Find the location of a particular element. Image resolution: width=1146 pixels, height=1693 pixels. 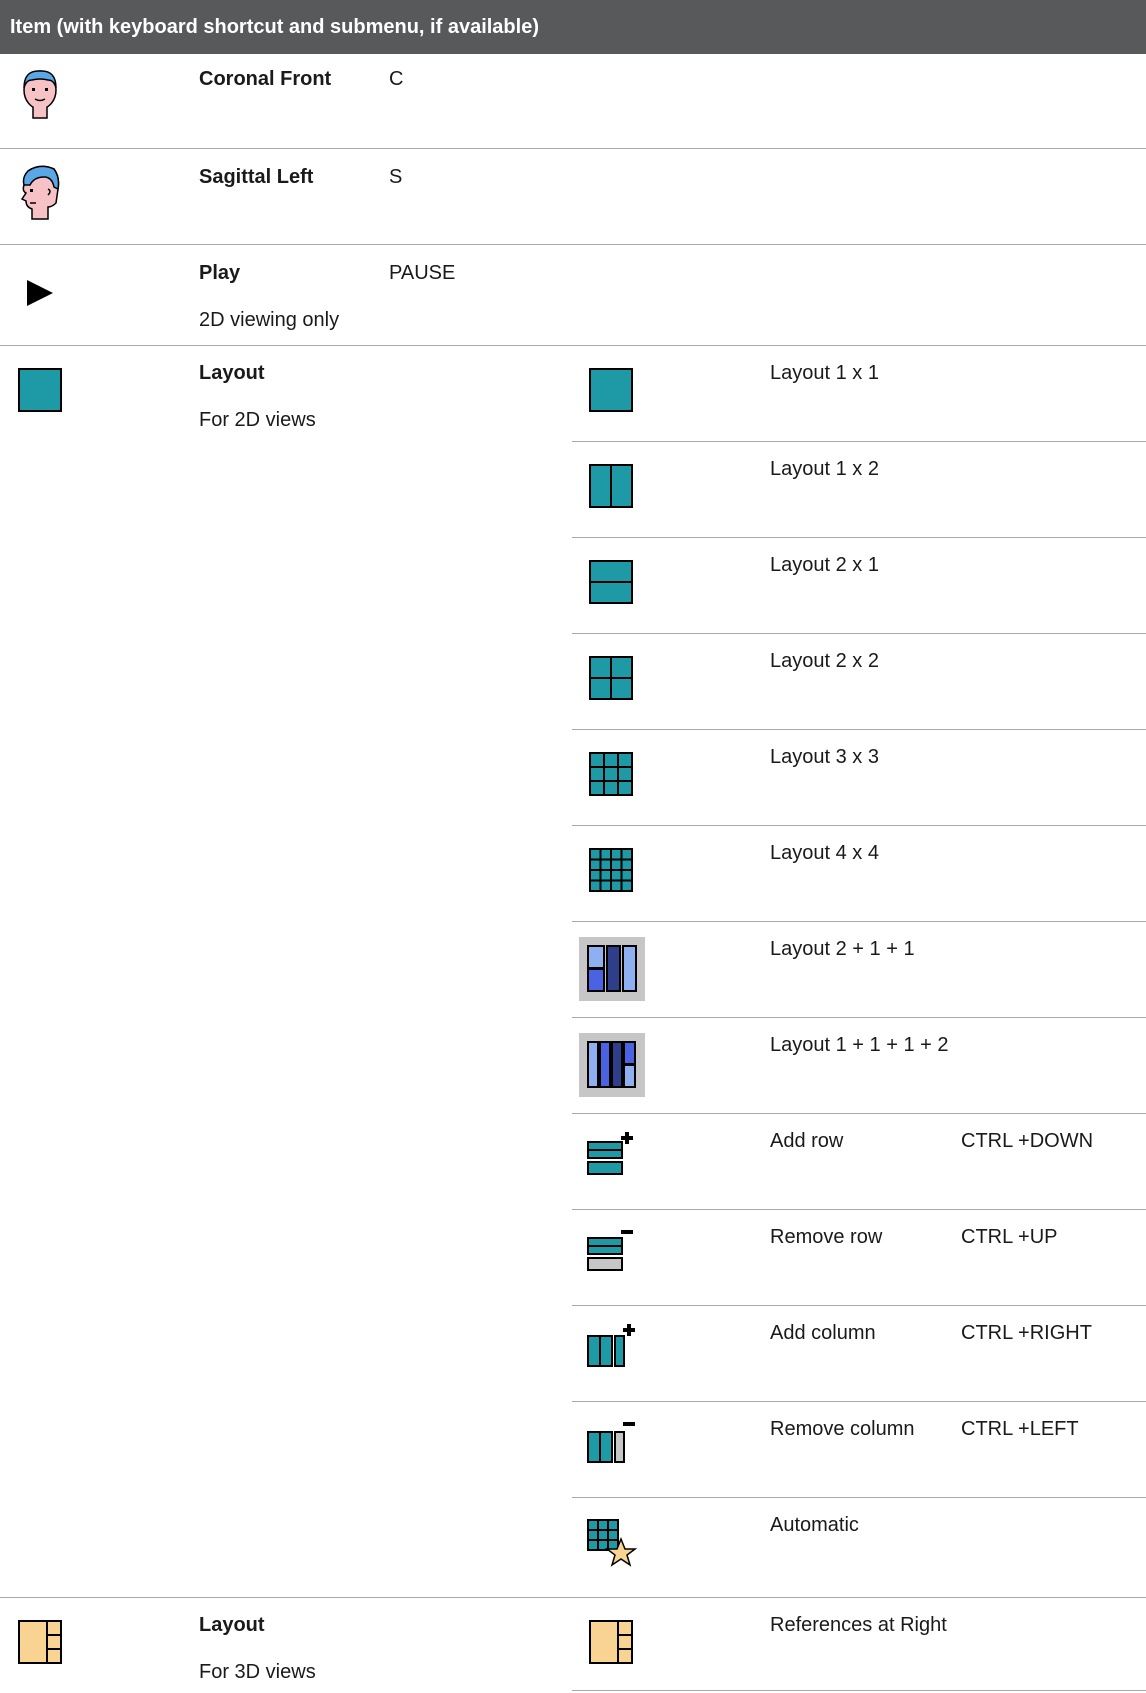

item-note: 2D viewing only is located at coordinates (269, 320).